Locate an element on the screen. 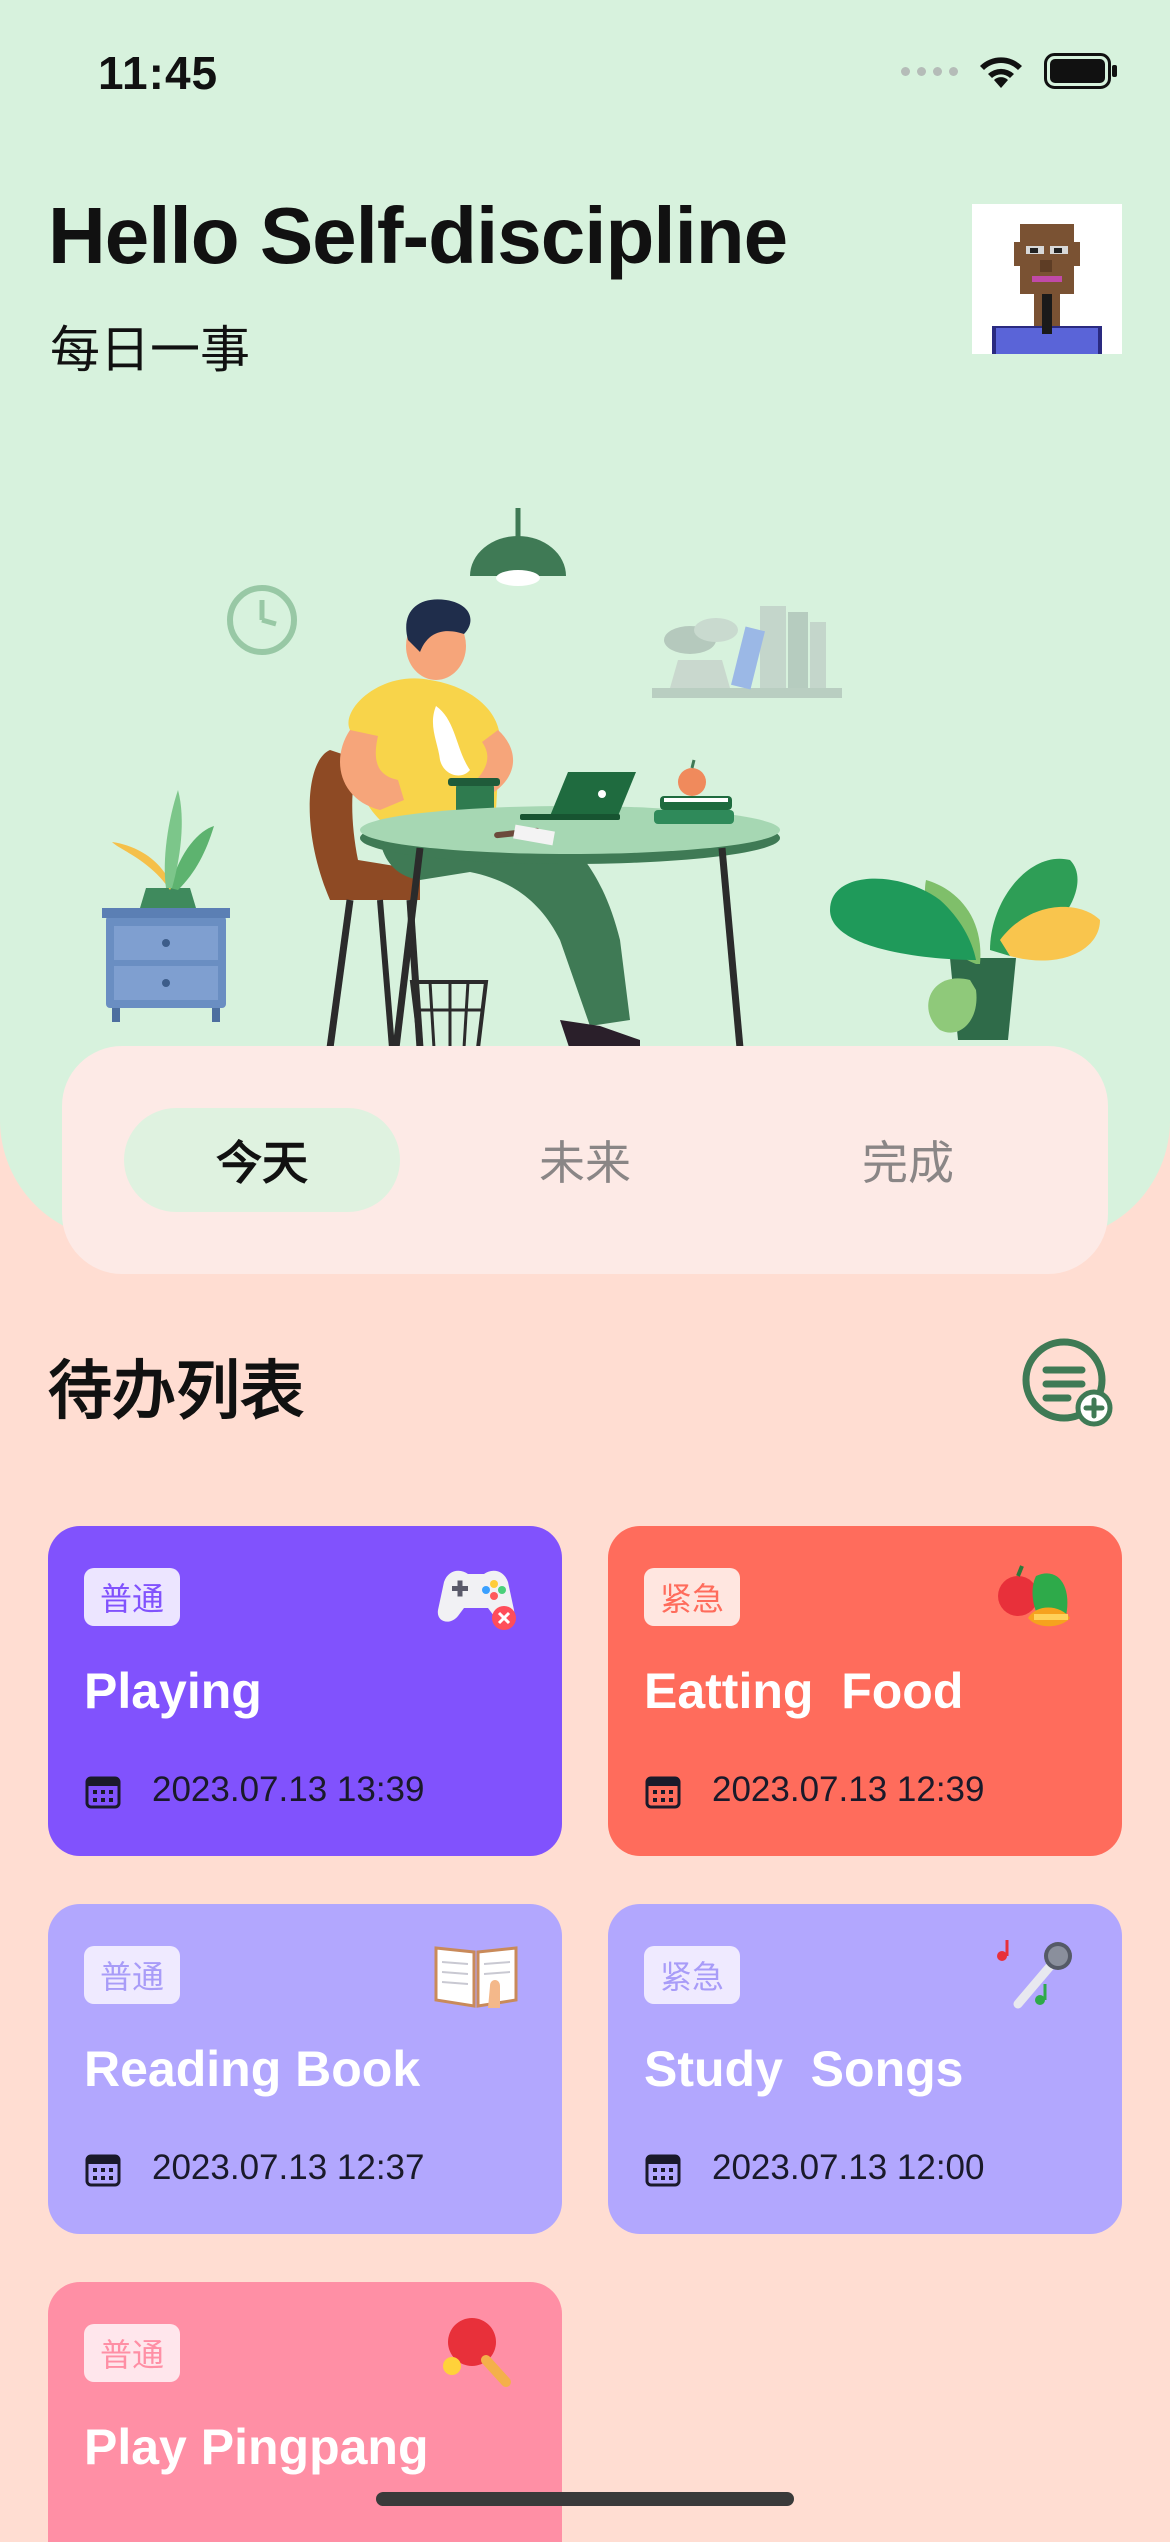 The image size is (1170, 2542). task-date: 2023.07.13 12:39 is located at coordinates (848, 1789).